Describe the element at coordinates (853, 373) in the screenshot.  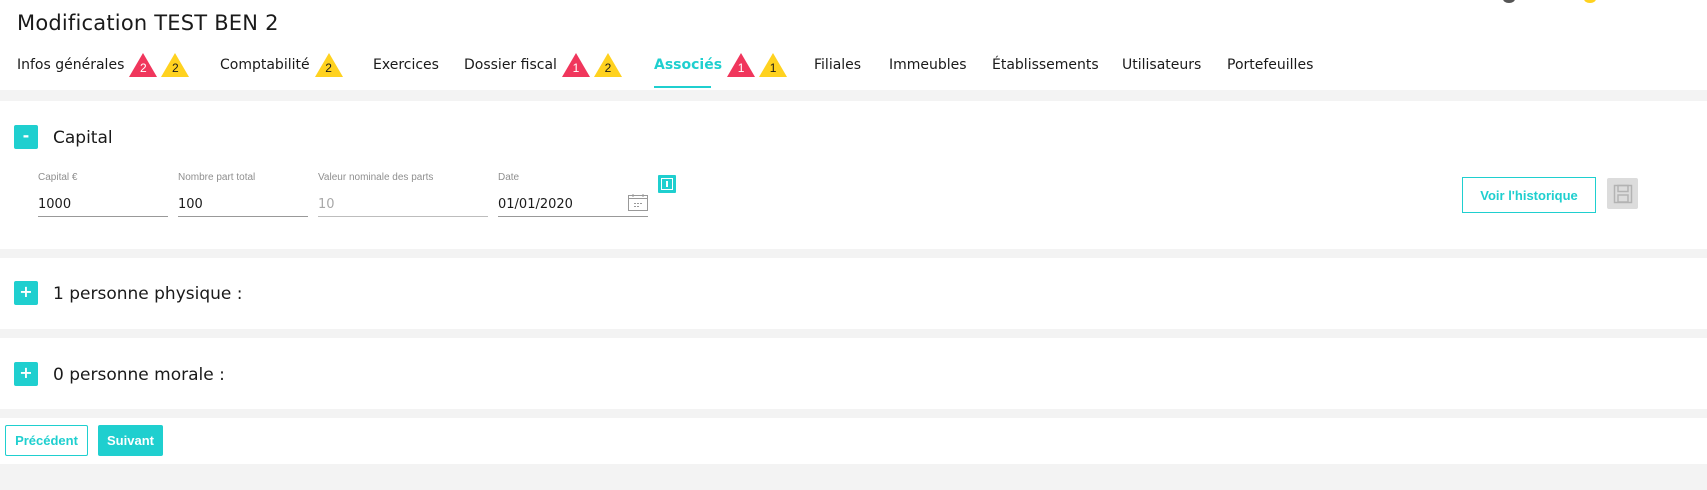
I see `personne-morale-section: + 0 personne morale :` at that location.